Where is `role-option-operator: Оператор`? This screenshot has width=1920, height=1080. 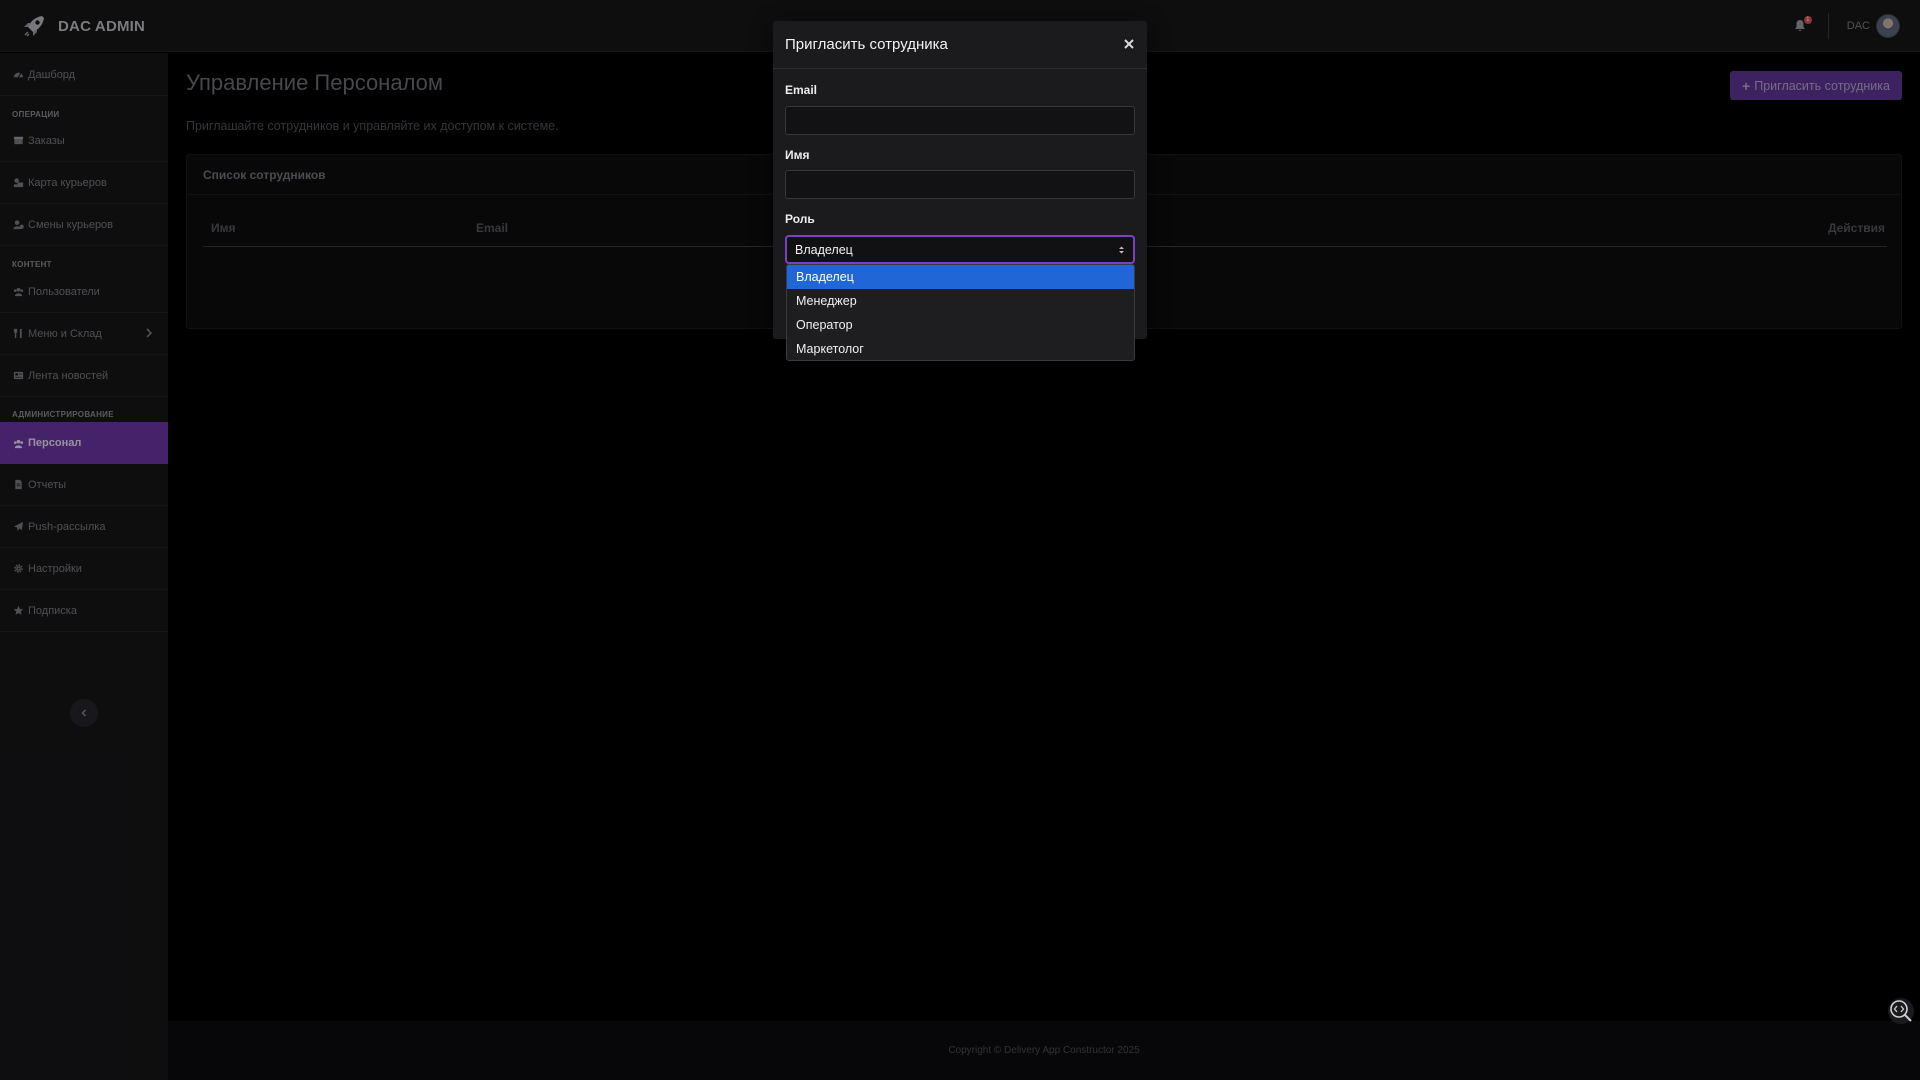
role-option-operator: Оператор is located at coordinates (960, 325).